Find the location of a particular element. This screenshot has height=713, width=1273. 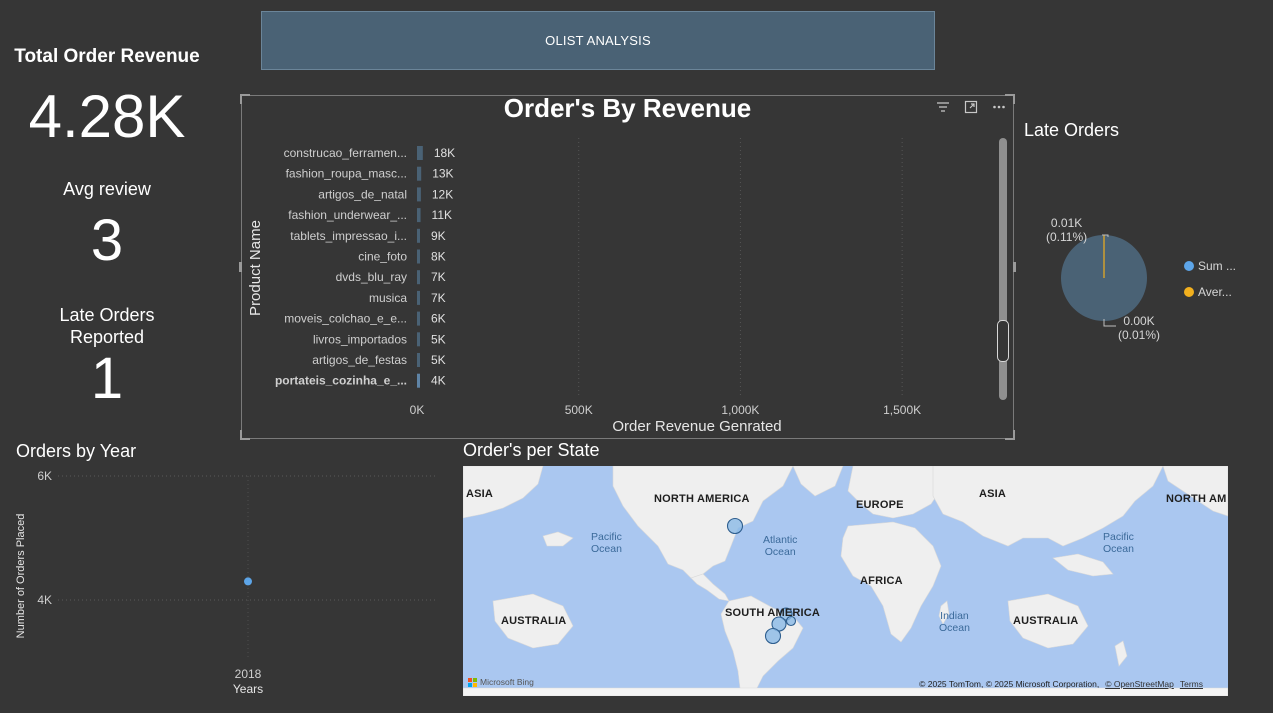

map-label-africa: AFRICA is located at coordinates (881, 581).